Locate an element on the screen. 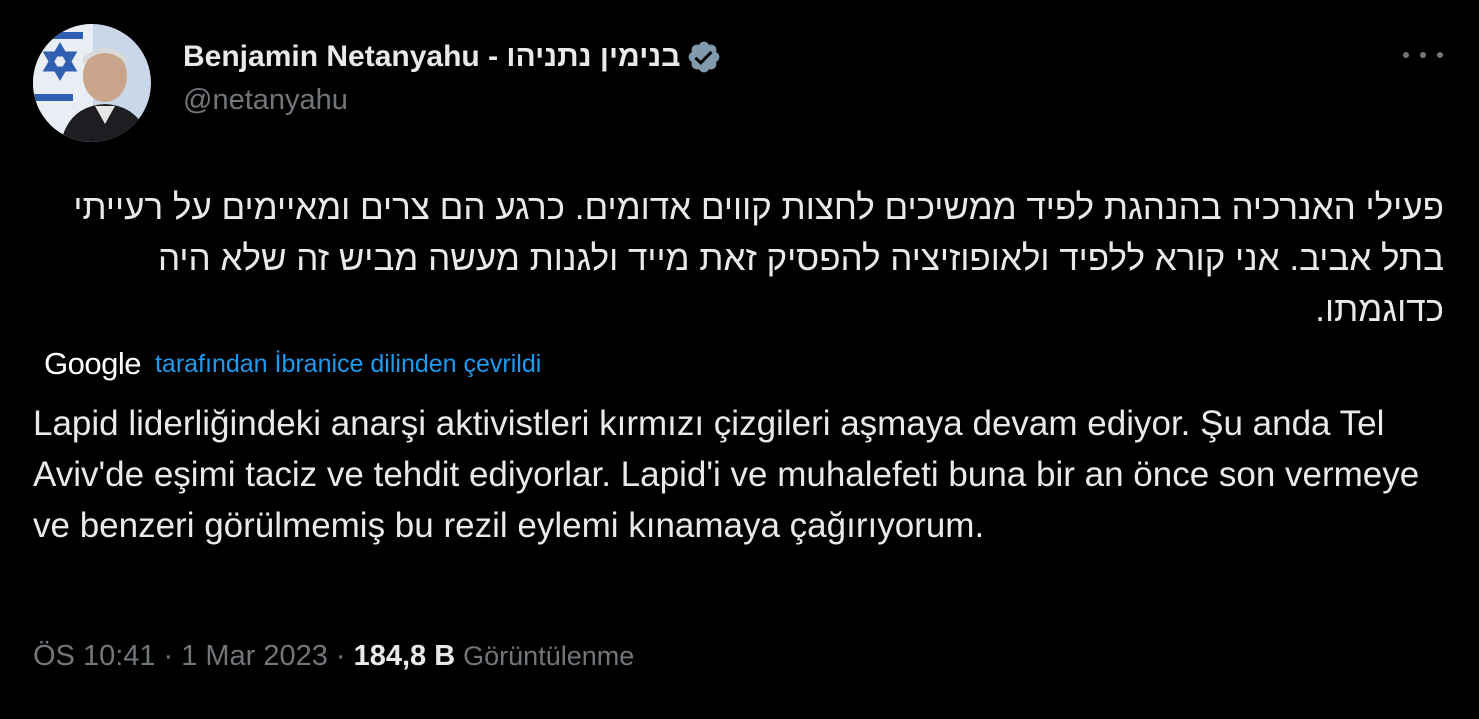  more-options-icon is located at coordinates (1423, 55).